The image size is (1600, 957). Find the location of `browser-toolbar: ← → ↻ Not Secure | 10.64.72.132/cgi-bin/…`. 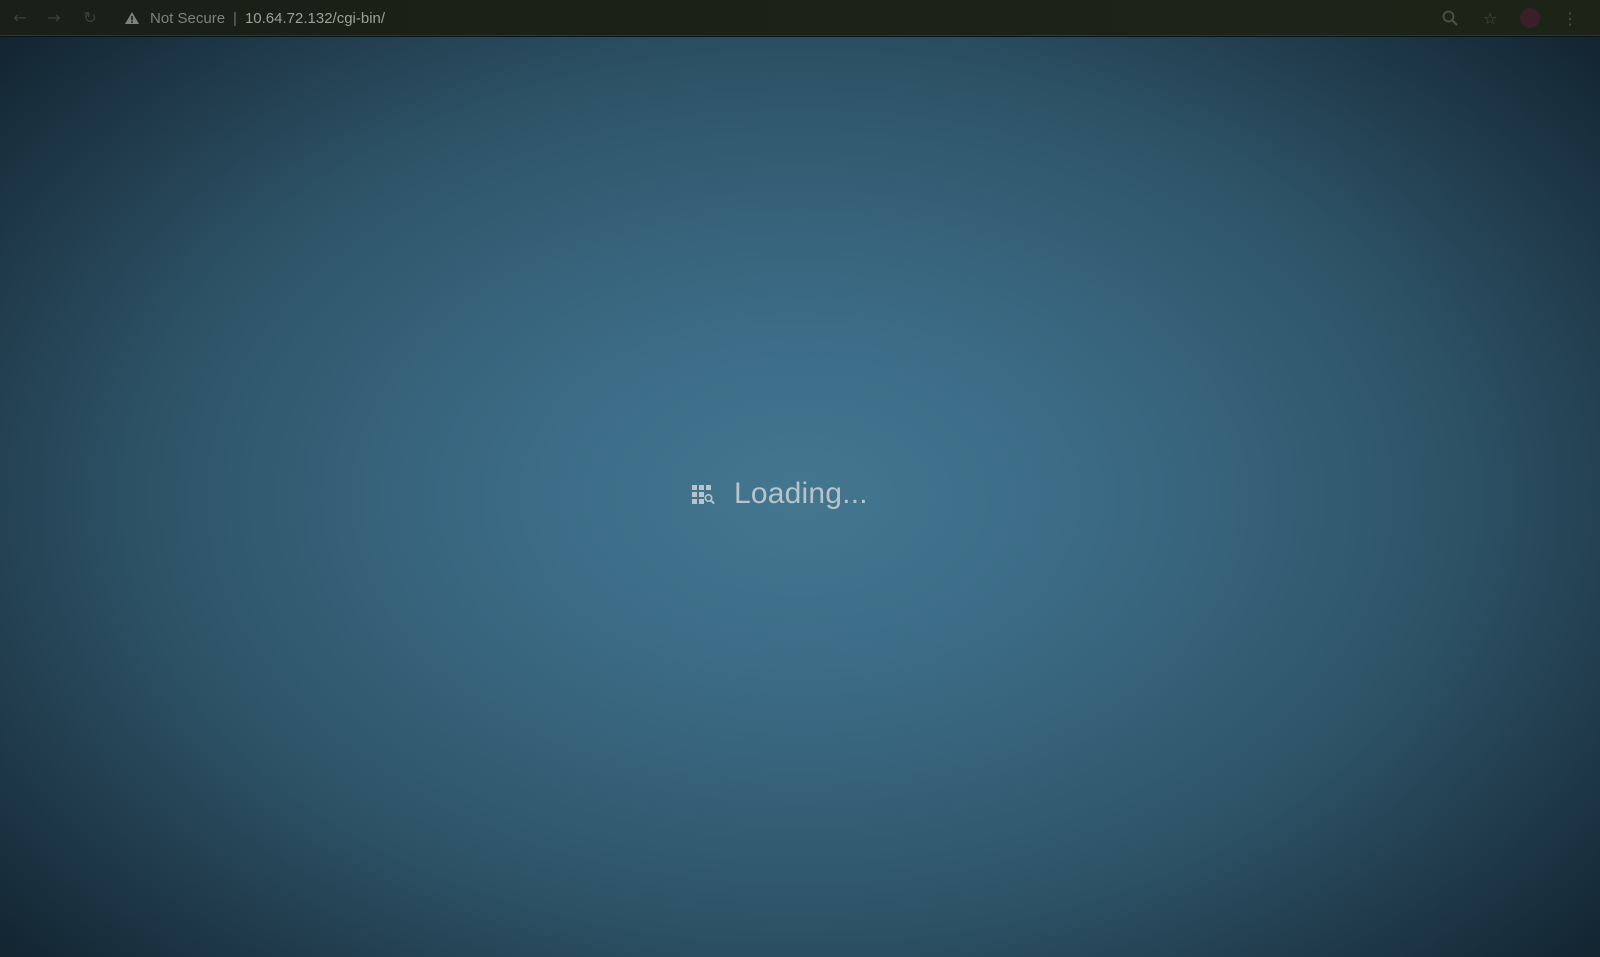

browser-toolbar: ← → ↻ Not Secure | 10.64.72.132/cgi-bin/… is located at coordinates (800, 18).